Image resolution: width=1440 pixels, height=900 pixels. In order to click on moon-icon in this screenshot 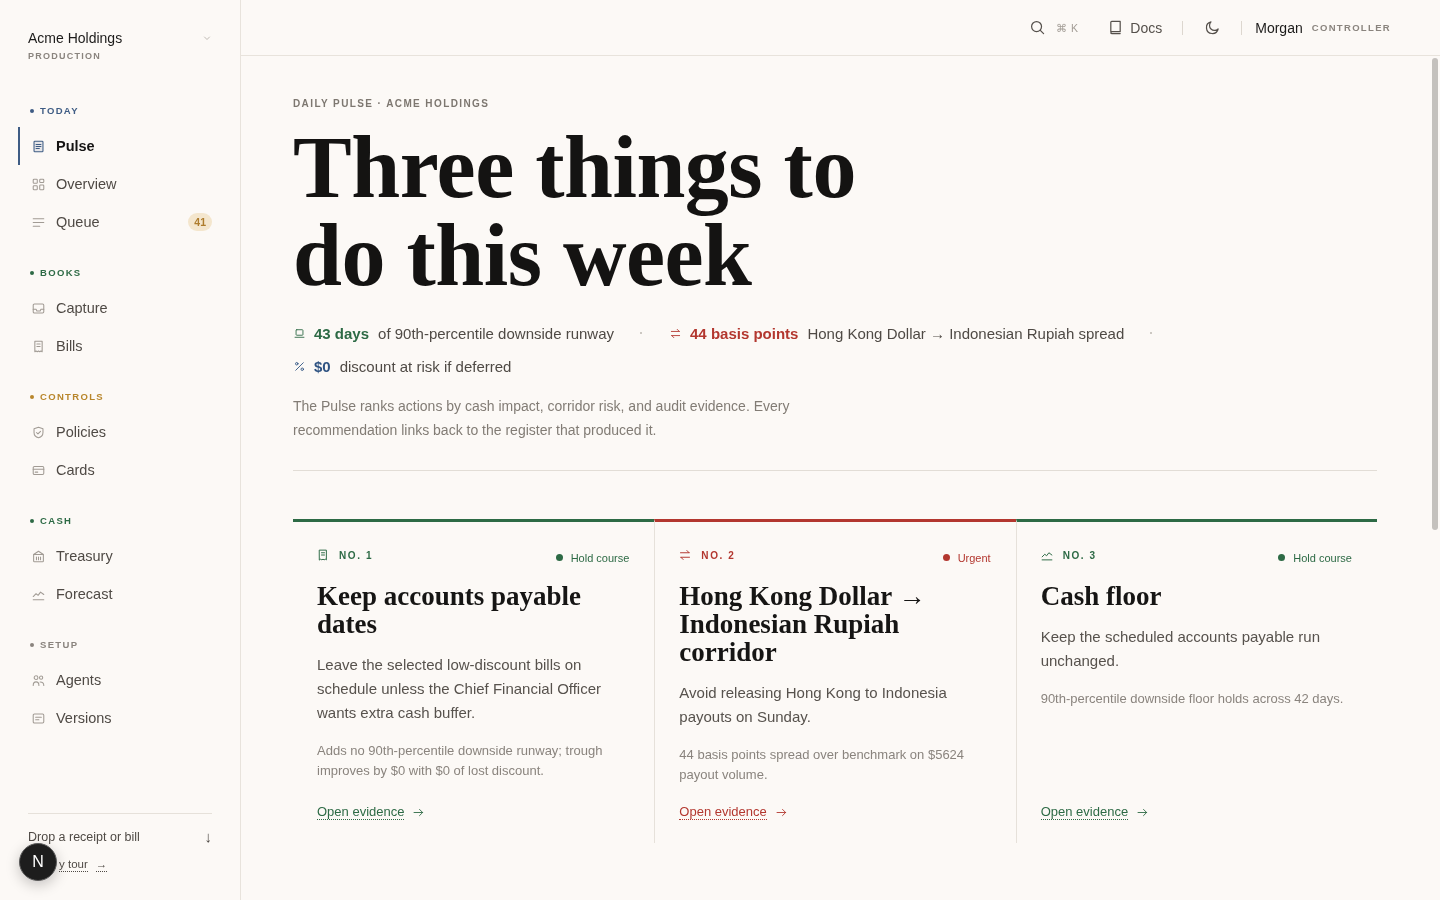, I will do `click(1213, 27)`.